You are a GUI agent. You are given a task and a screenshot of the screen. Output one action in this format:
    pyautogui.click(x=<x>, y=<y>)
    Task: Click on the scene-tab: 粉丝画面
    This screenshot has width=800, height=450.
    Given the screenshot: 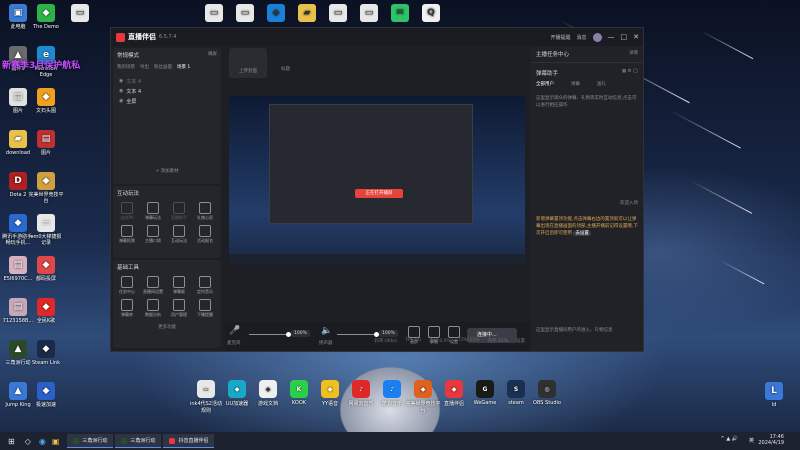 What is the action you would take?
    pyautogui.click(x=163, y=67)
    